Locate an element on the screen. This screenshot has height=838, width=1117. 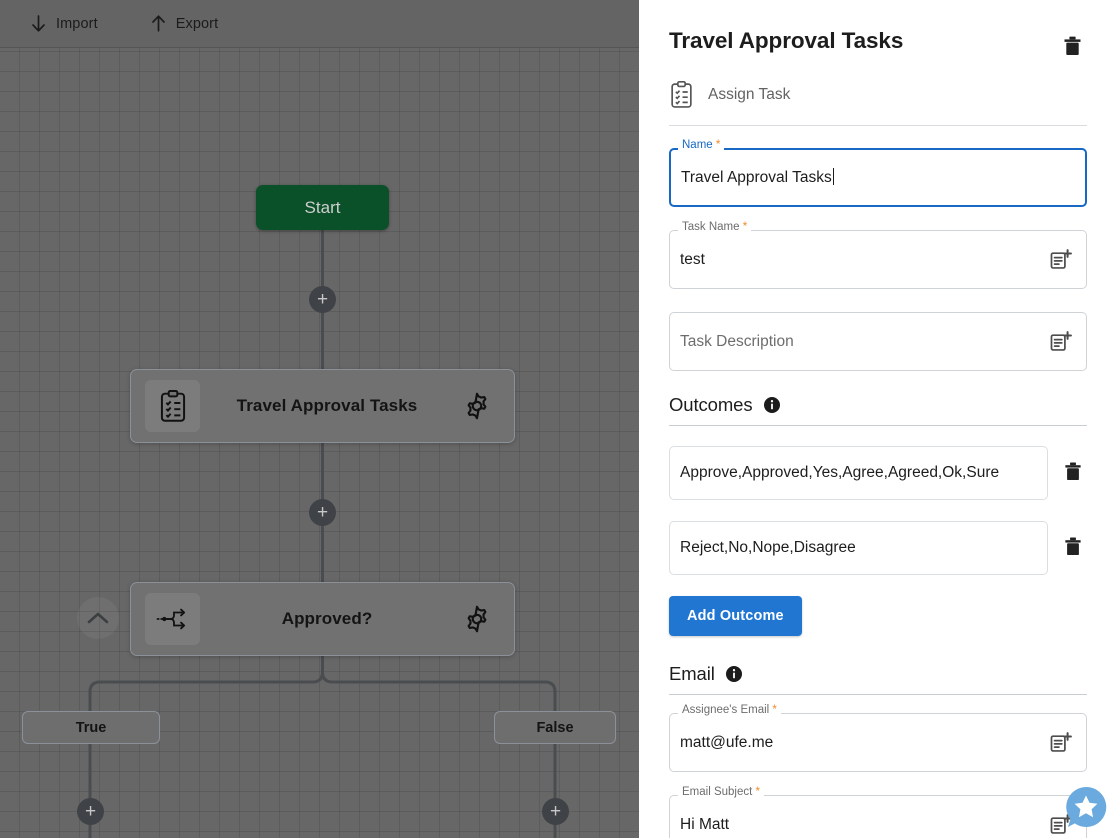
field-email-subject-label: Email Subject * is located at coordinates (721, 792).